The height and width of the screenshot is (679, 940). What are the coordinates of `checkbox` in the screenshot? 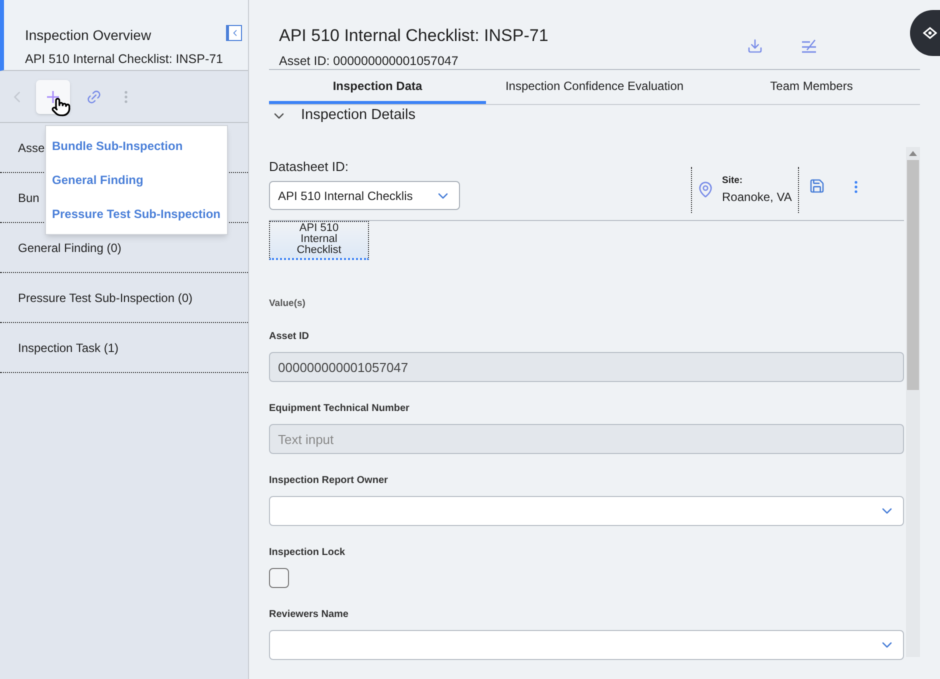 It's located at (279, 578).